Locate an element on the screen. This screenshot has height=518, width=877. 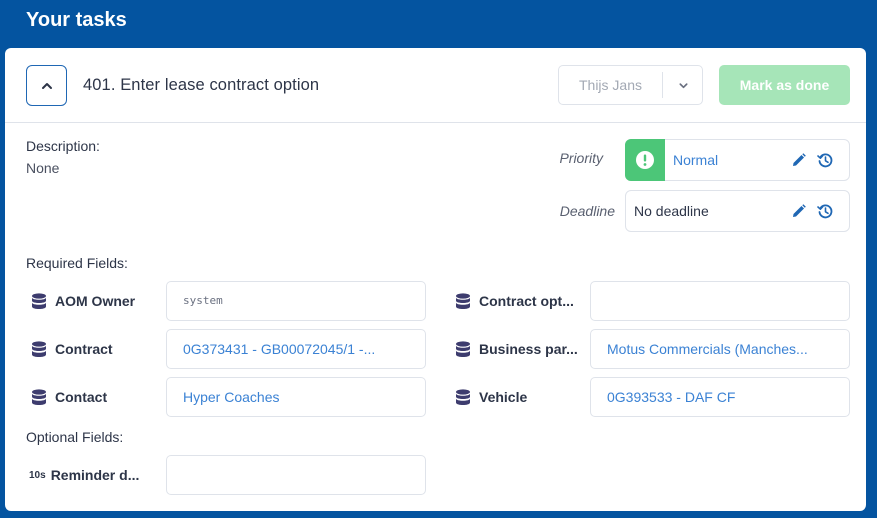
deadline-label: Deadline is located at coordinates (587, 211).